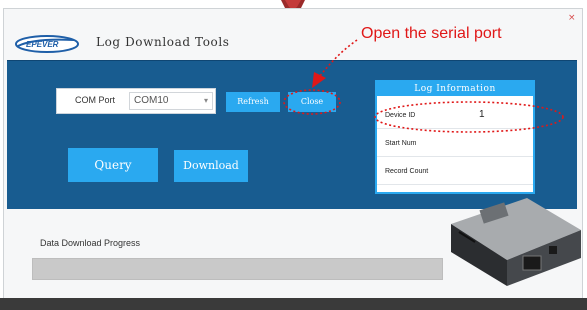  What do you see at coordinates (516, 242) in the screenshot?
I see `logger-device-icon` at bounding box center [516, 242].